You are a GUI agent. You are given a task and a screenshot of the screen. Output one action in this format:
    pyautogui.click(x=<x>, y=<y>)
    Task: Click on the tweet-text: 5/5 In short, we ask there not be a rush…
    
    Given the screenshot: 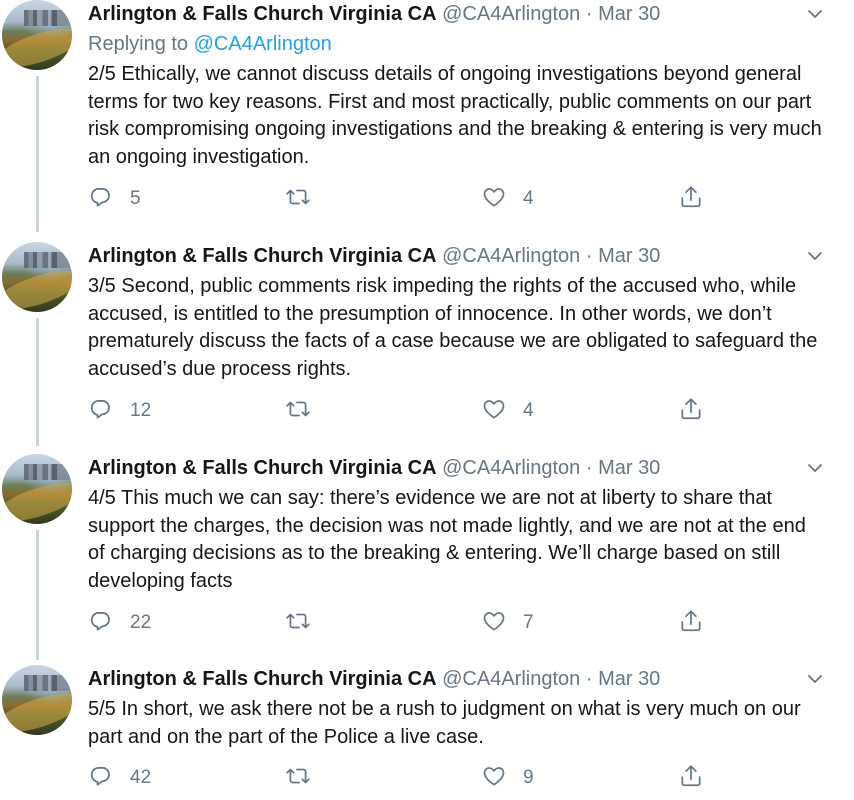 What is the action you would take?
    pyautogui.click(x=444, y=723)
    